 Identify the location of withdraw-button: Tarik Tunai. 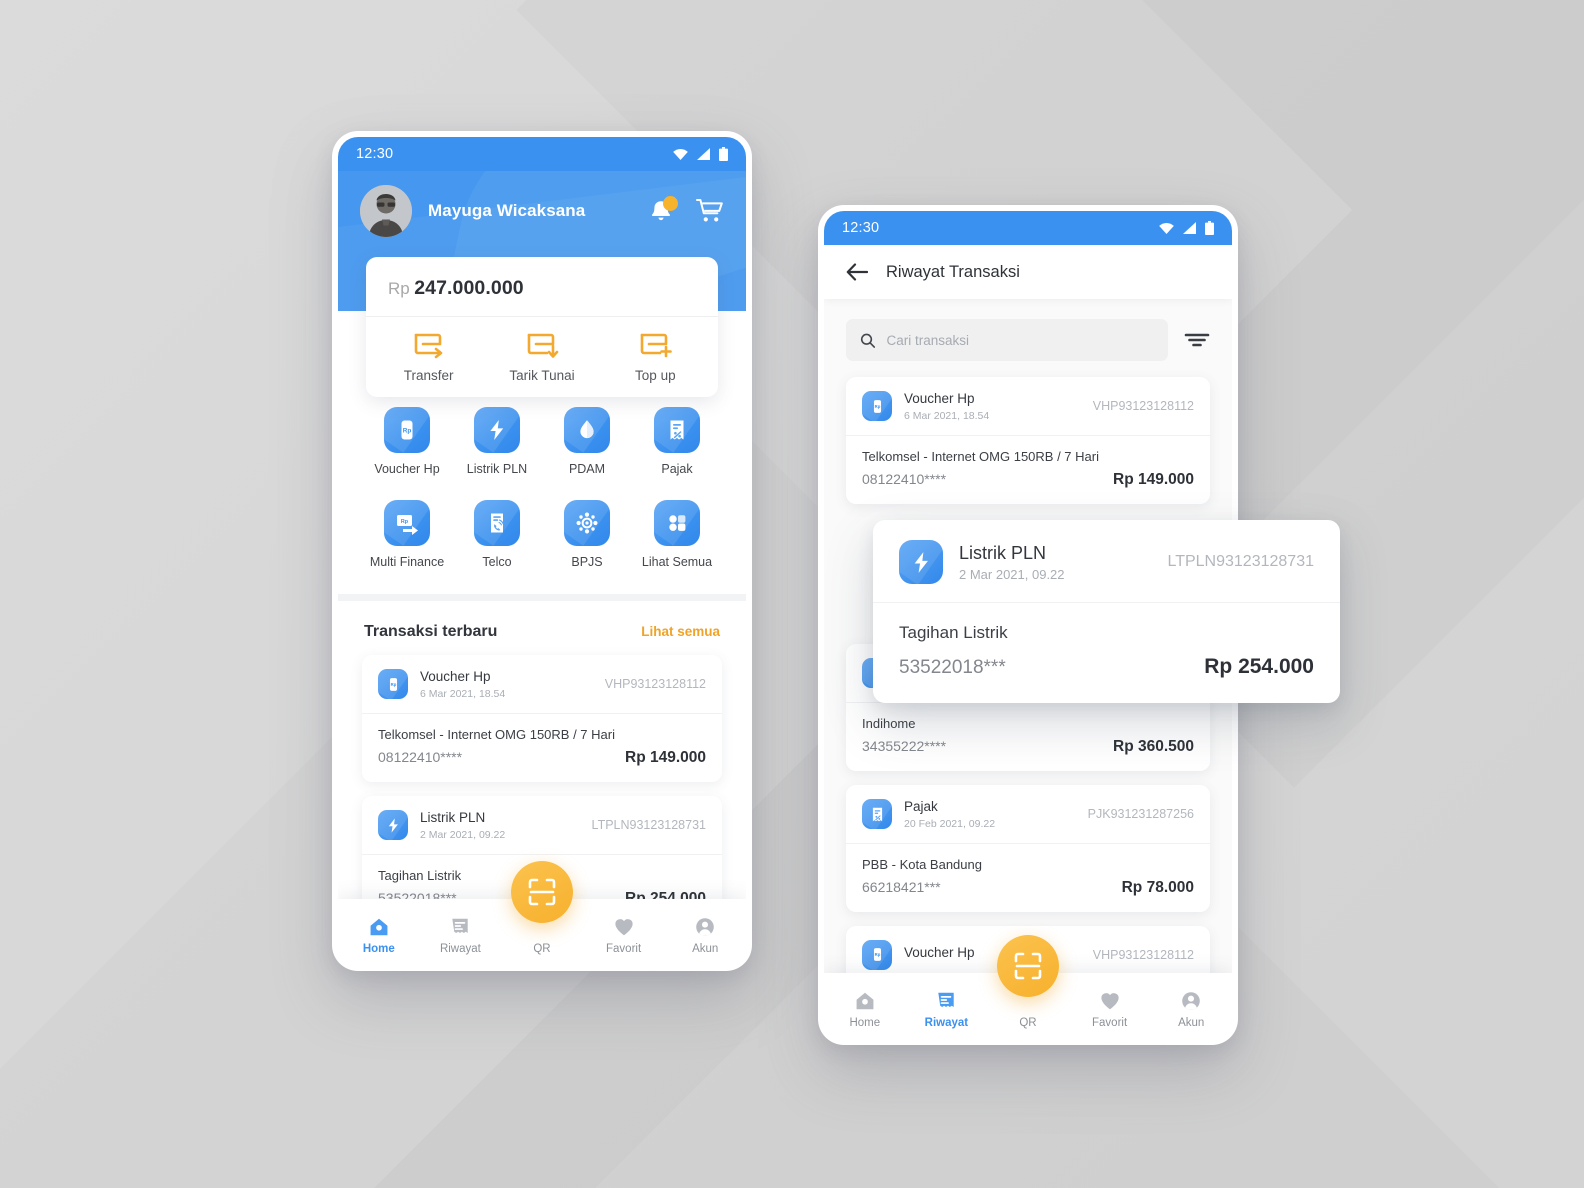
(541, 357).